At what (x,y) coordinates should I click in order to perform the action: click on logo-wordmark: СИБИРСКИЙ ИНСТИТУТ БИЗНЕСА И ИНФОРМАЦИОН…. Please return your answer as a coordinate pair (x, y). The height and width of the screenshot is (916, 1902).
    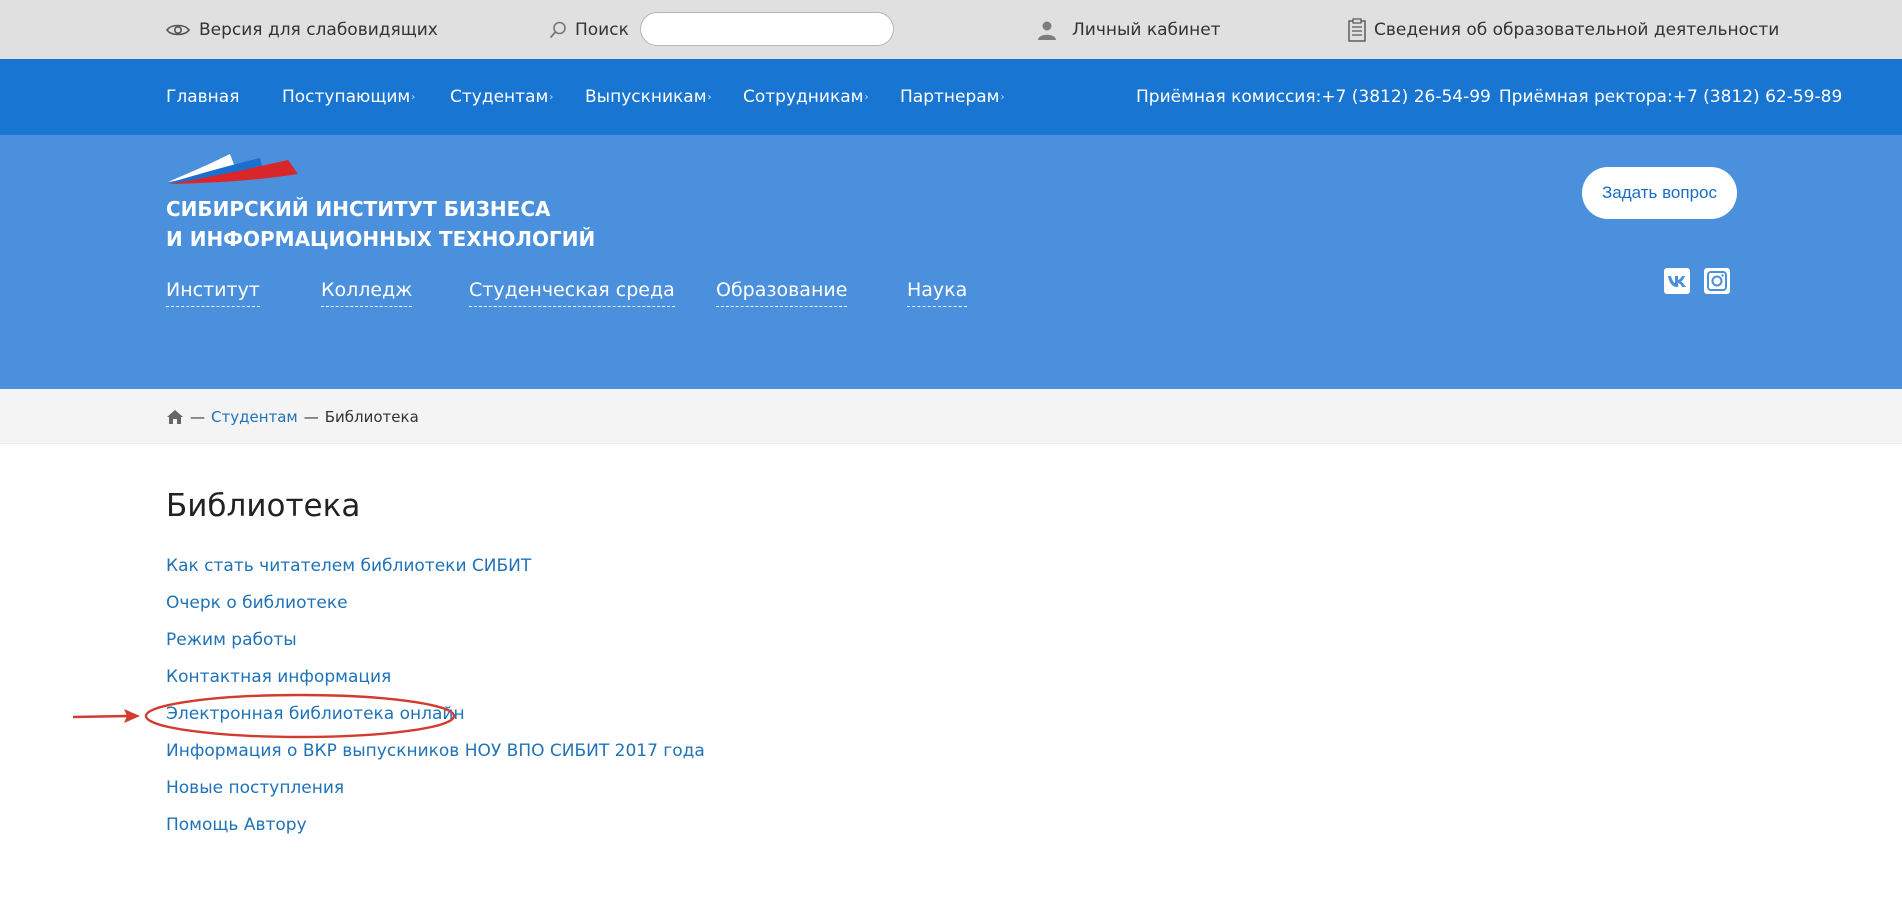
    Looking at the image, I should click on (380, 224).